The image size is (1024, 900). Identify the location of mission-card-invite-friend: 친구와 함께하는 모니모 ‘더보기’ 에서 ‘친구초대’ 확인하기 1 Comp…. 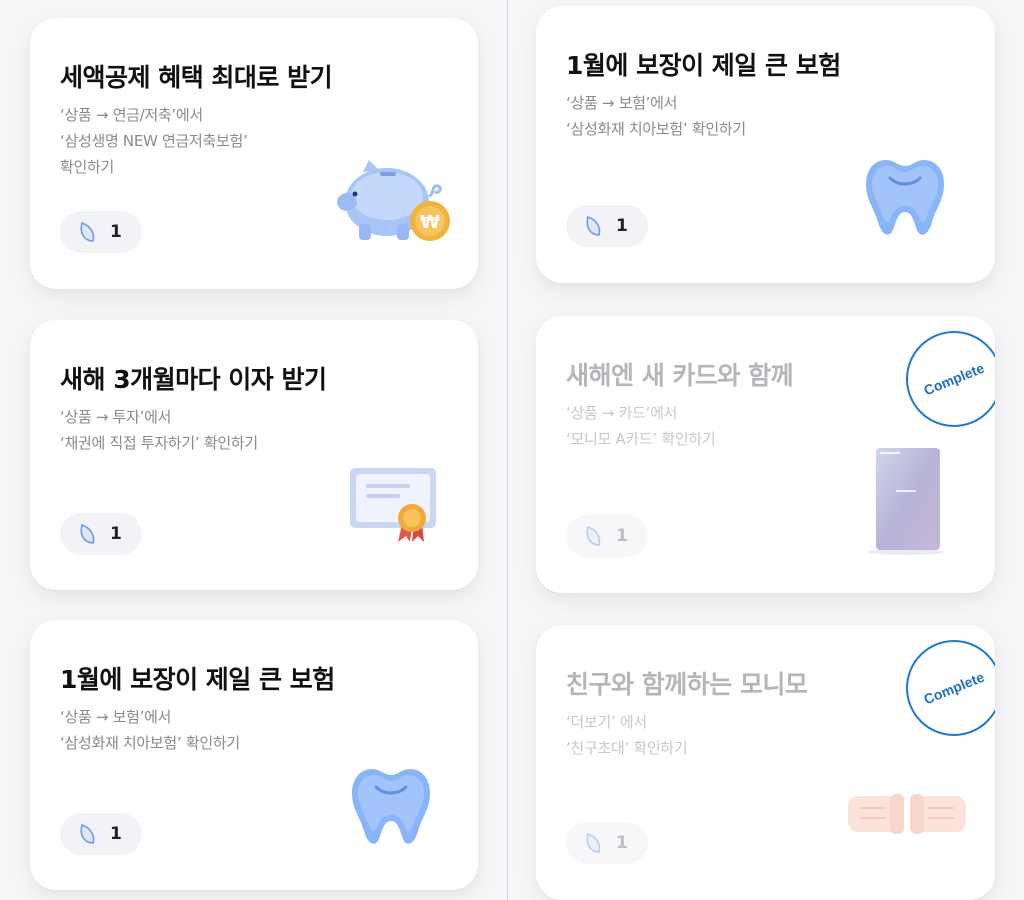
(765, 762).